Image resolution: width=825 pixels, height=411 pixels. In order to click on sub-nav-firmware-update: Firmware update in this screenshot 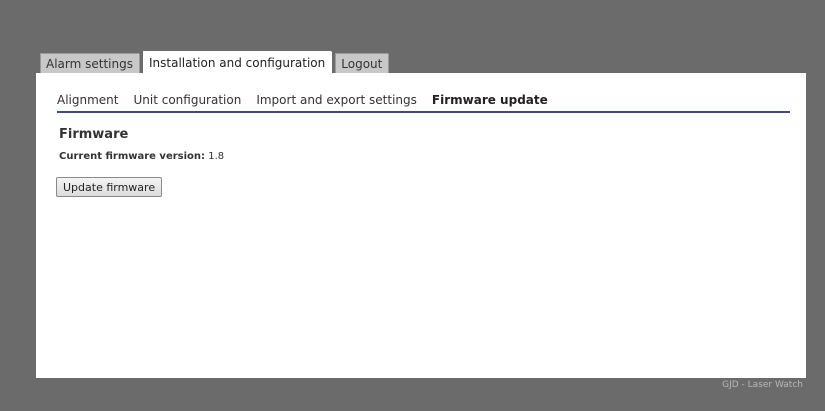, I will do `click(490, 100)`.